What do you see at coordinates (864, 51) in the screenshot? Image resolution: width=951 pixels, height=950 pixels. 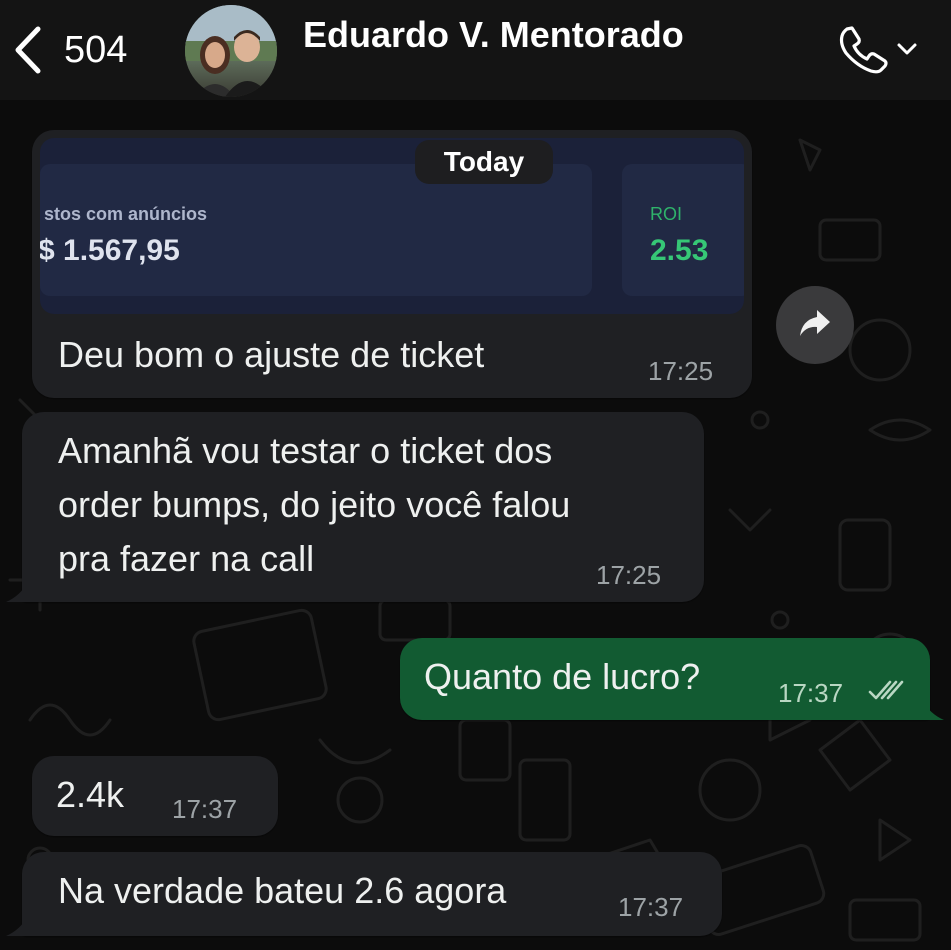 I see `phone-icon` at bounding box center [864, 51].